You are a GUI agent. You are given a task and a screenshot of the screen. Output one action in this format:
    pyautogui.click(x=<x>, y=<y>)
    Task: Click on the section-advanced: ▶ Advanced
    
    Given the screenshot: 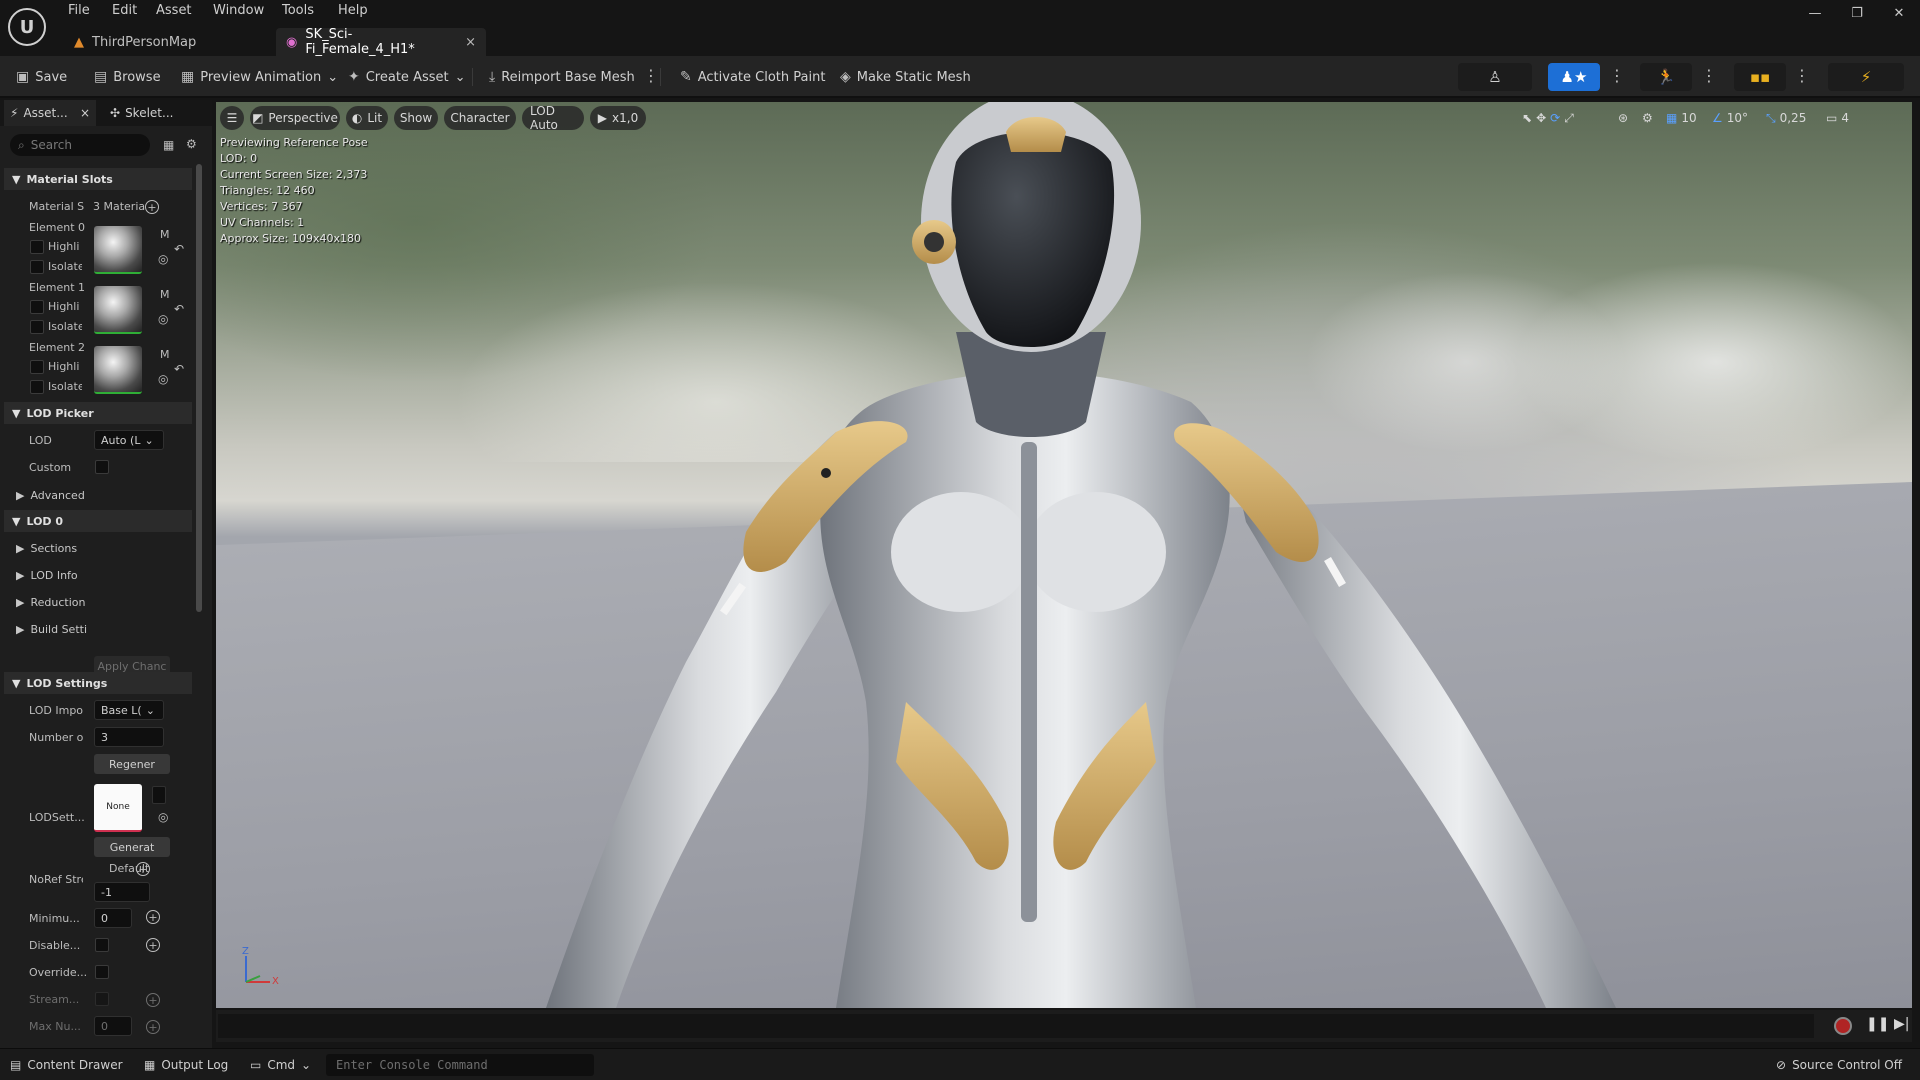 What is the action you would take?
    pyautogui.click(x=86, y=495)
    